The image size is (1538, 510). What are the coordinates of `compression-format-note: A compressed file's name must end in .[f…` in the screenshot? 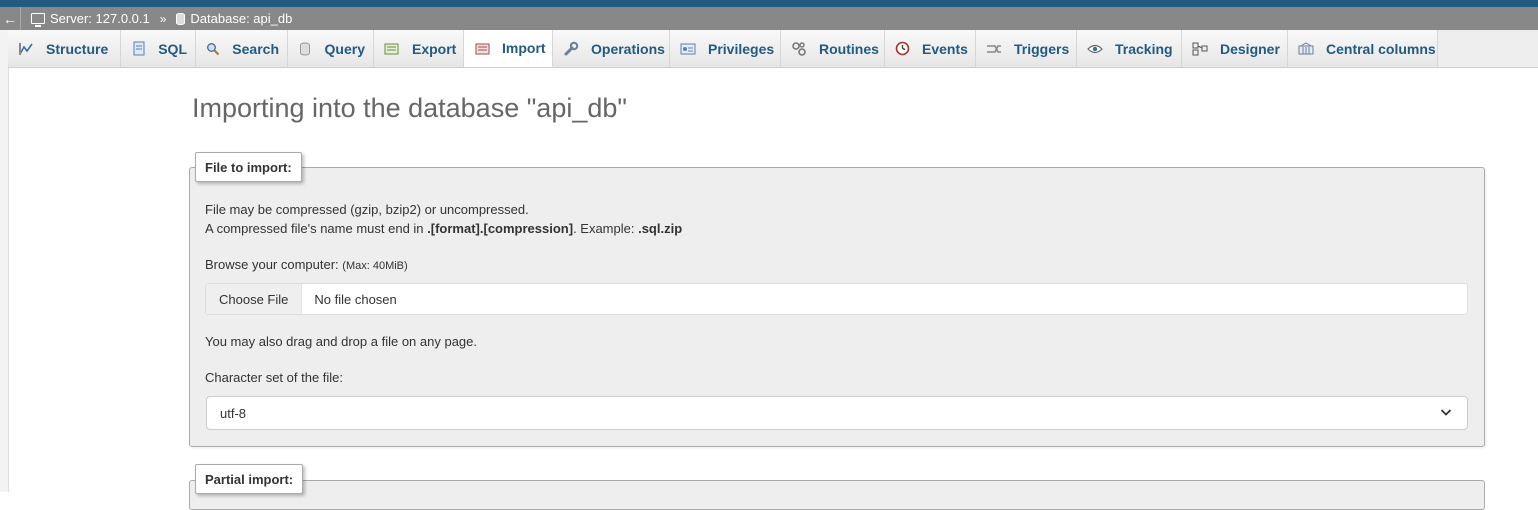 It's located at (444, 228).